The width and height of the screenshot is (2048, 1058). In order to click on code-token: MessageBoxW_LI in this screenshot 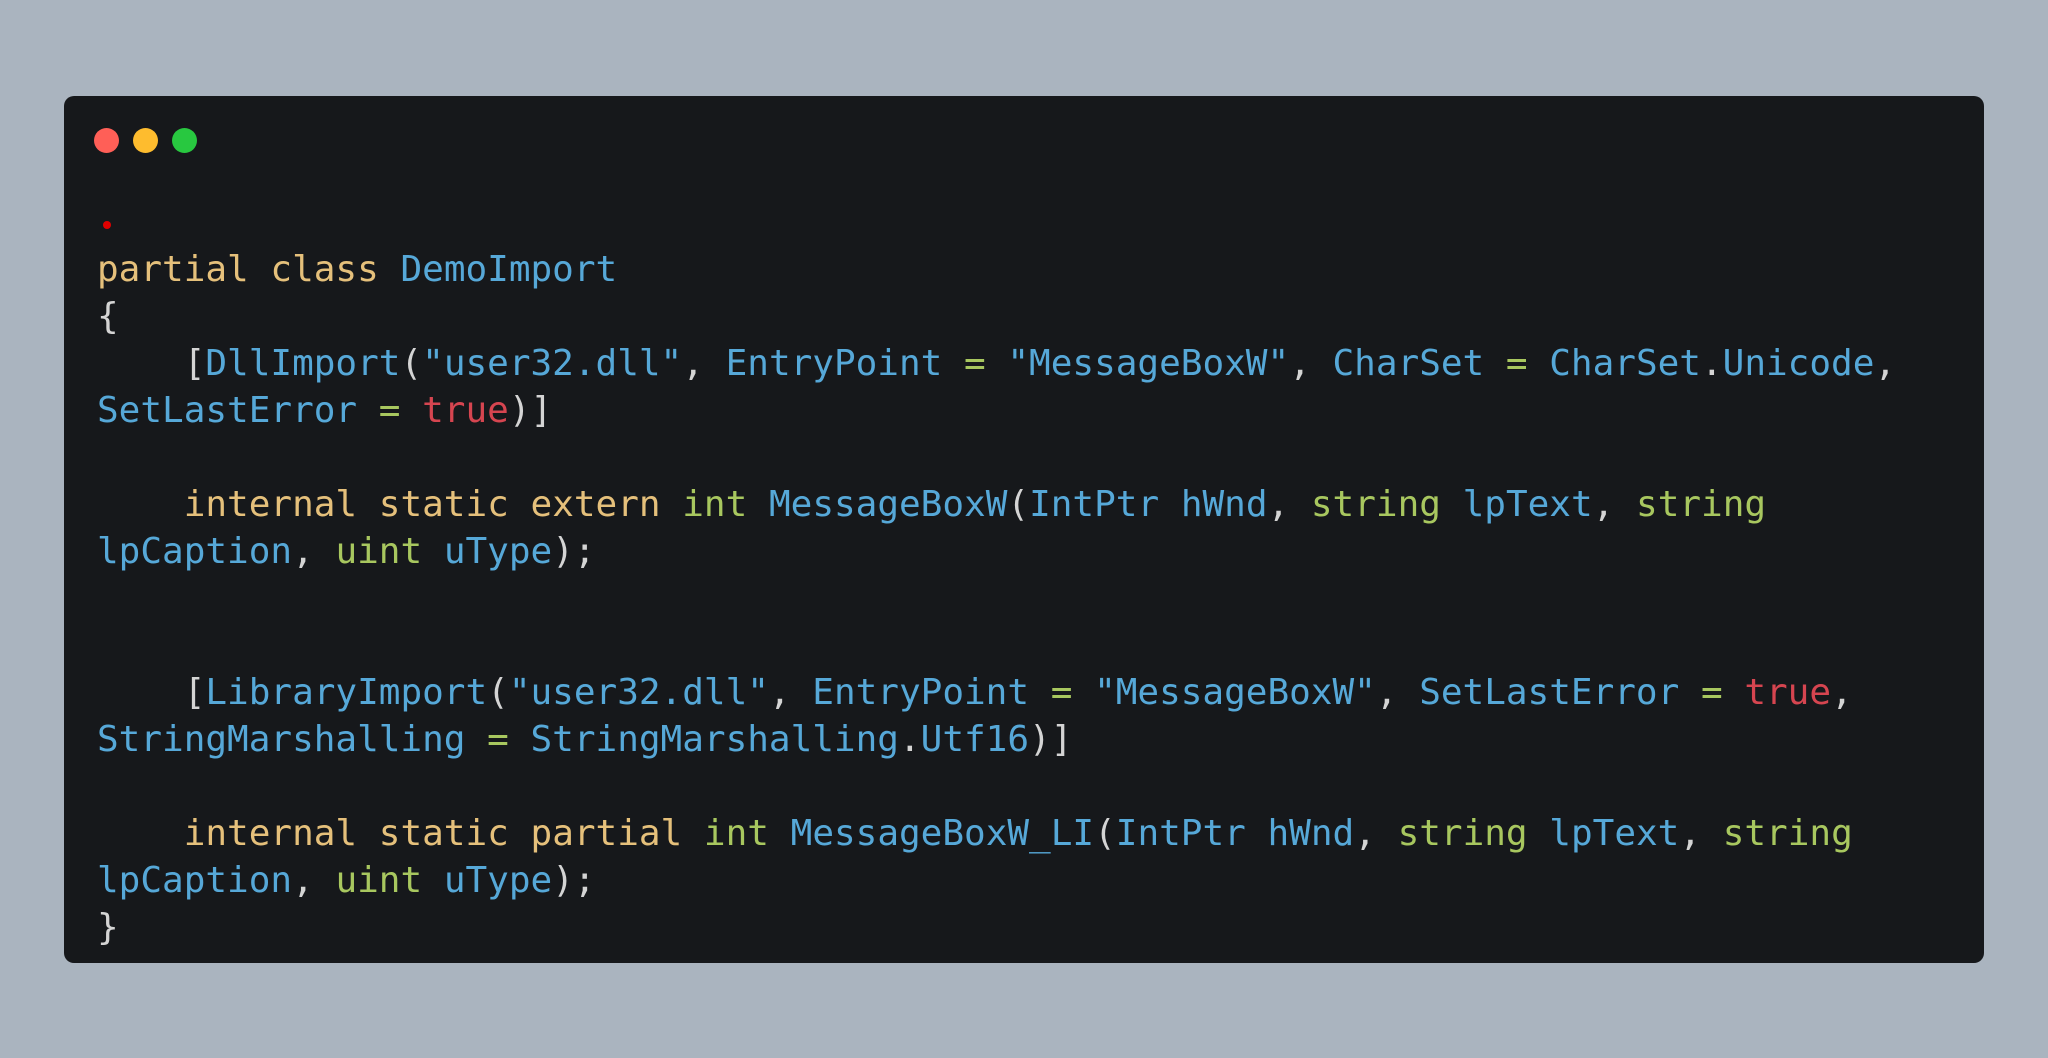, I will do `click(942, 833)`.